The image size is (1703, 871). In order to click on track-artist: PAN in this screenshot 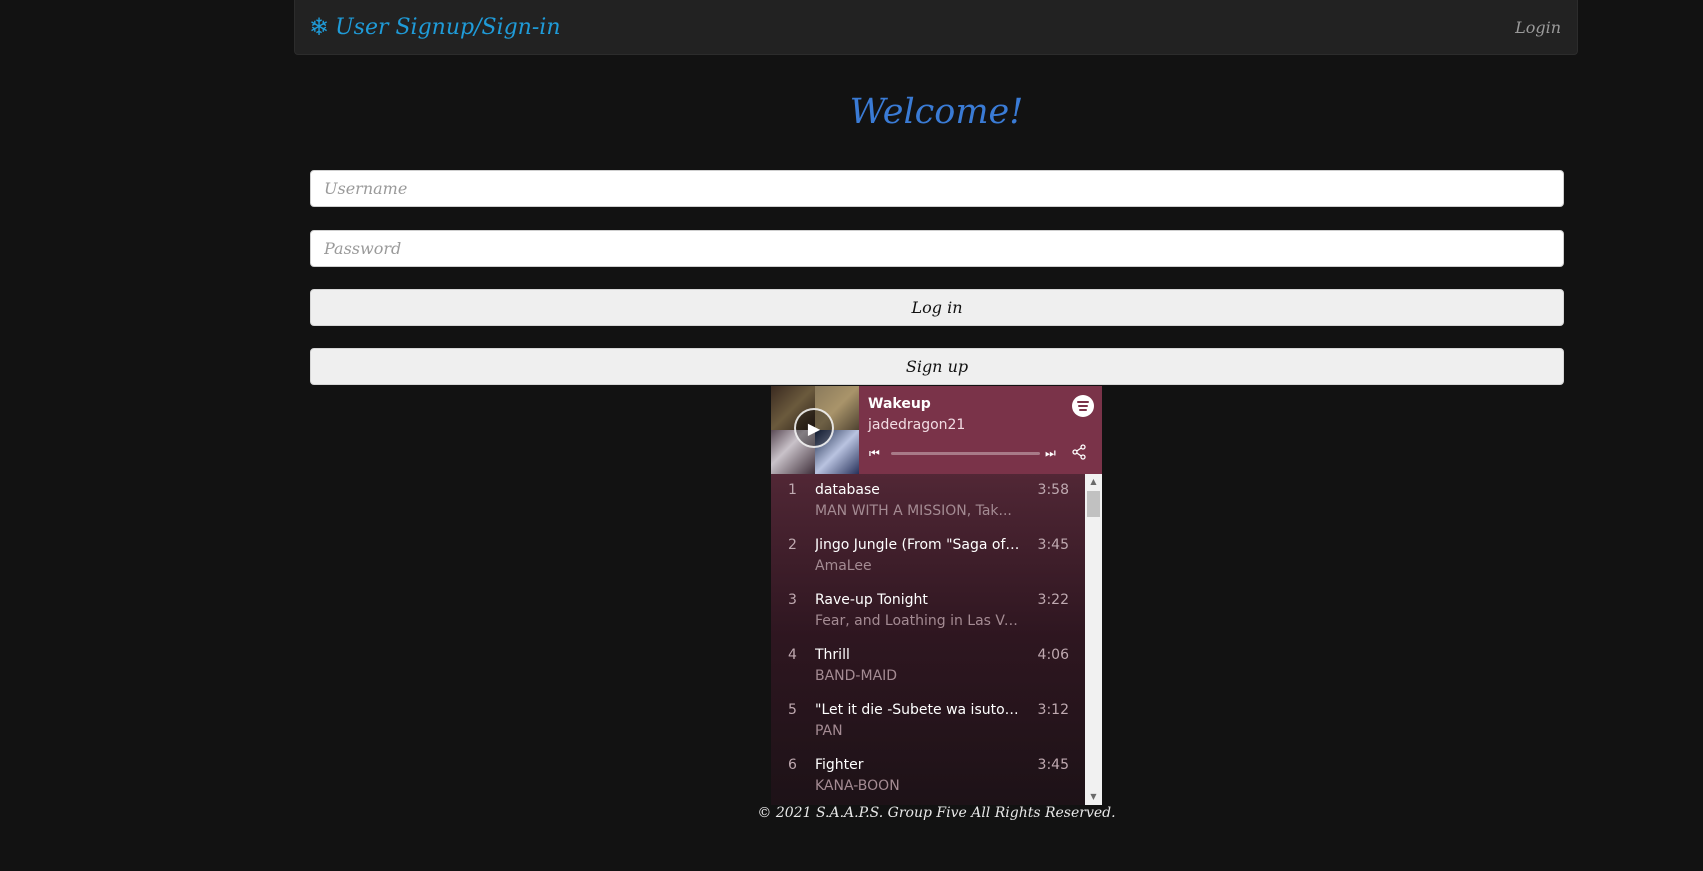, I will do `click(829, 731)`.